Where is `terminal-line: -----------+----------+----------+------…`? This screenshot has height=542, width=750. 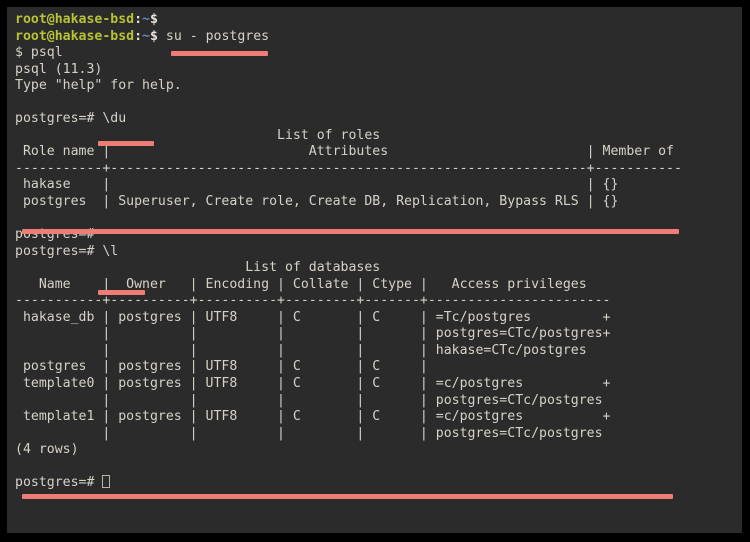 terminal-line: -----------+----------+----------+------… is located at coordinates (374, 301).